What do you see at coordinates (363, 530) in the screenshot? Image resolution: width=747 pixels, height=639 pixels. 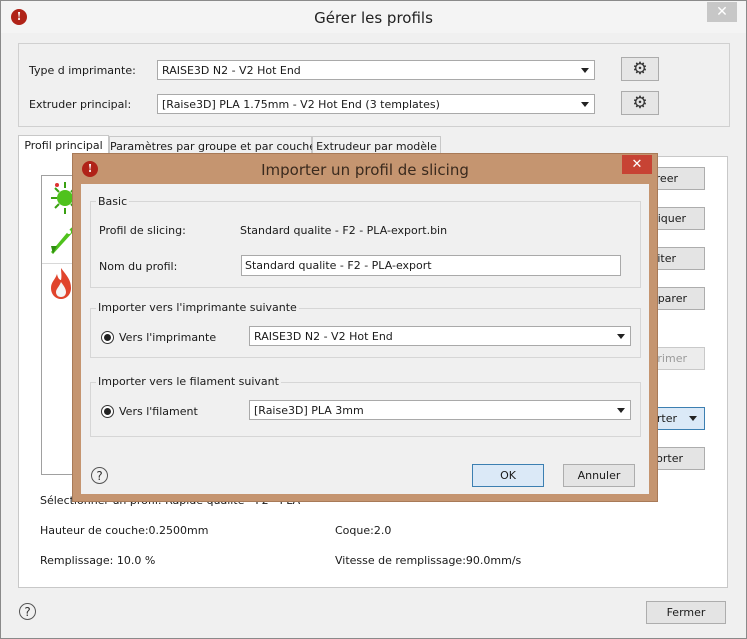 I see `shell-text: Coque:2.0` at bounding box center [363, 530].